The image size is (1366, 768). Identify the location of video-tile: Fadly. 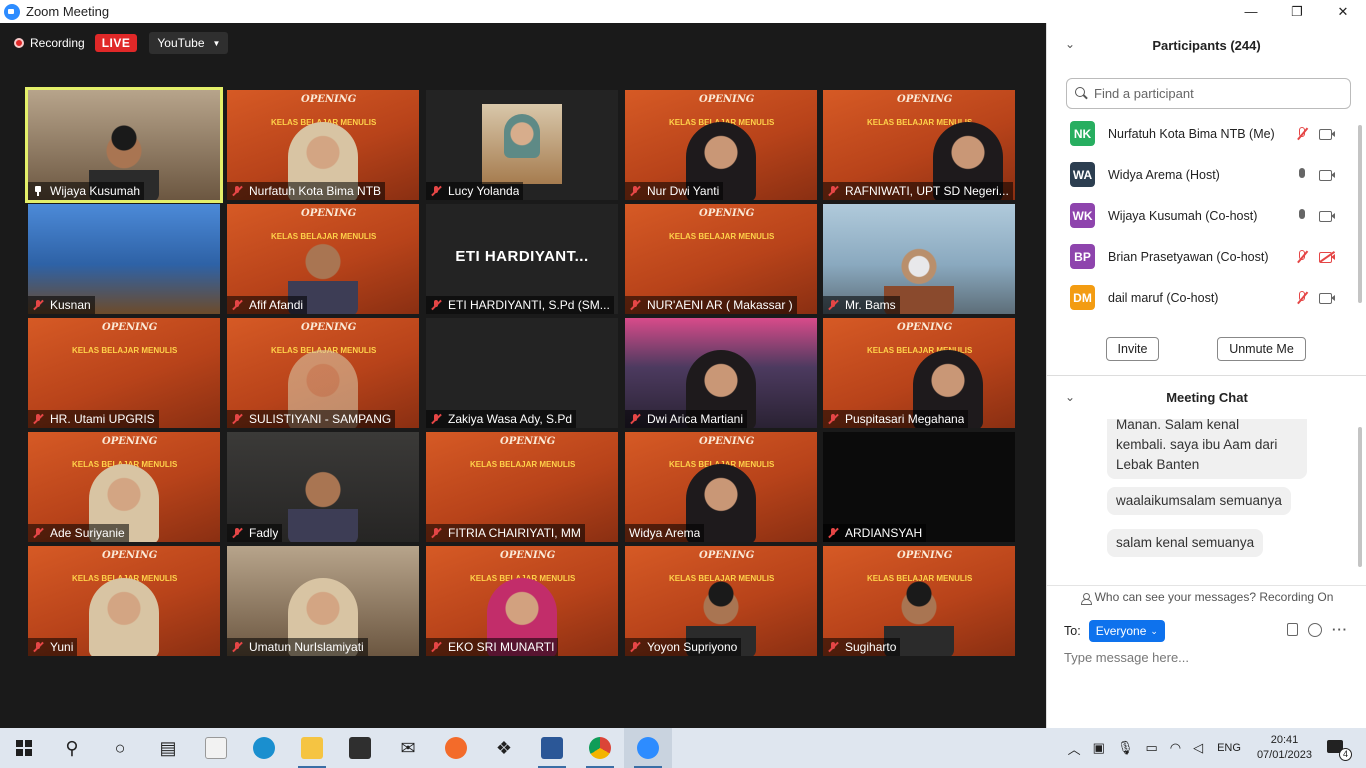
(323, 487).